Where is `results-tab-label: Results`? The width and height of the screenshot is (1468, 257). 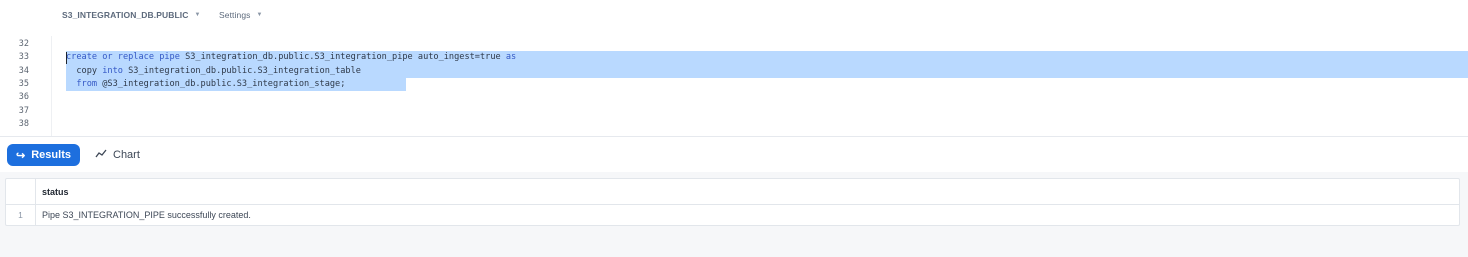
results-tab-label: Results is located at coordinates (51, 155).